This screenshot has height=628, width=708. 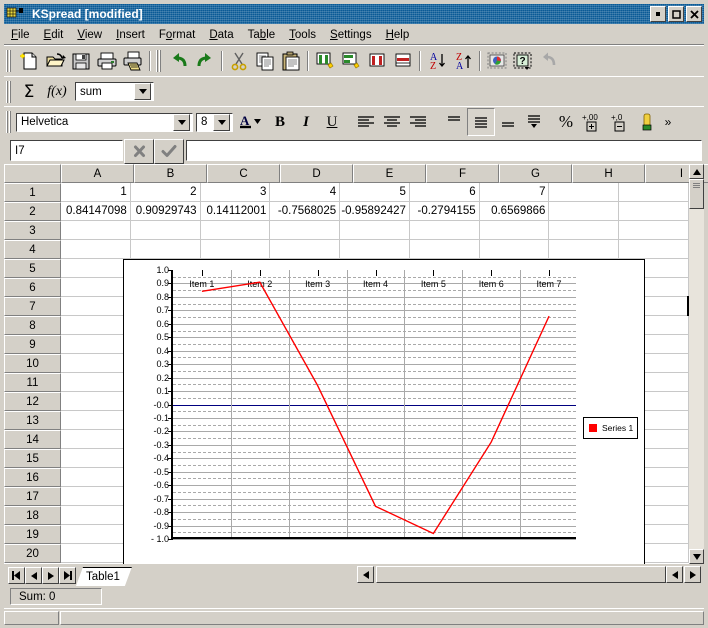 What do you see at coordinates (96, 268) in the screenshot?
I see `cell-A5` at bounding box center [96, 268].